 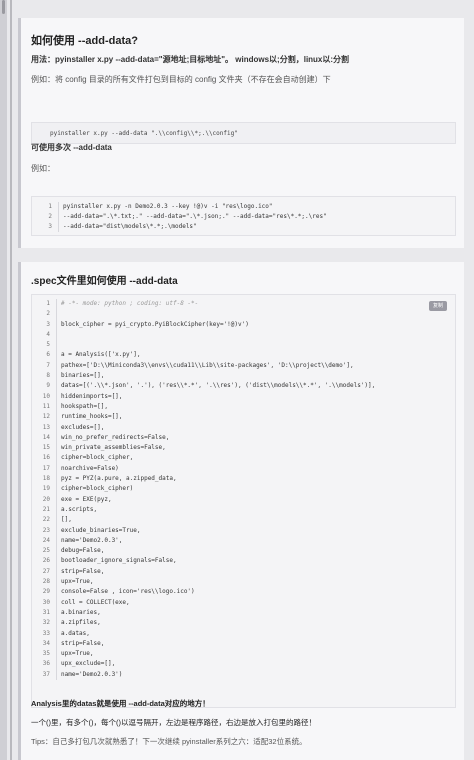 I want to click on line-number: 17, so click(x=46, y=468).